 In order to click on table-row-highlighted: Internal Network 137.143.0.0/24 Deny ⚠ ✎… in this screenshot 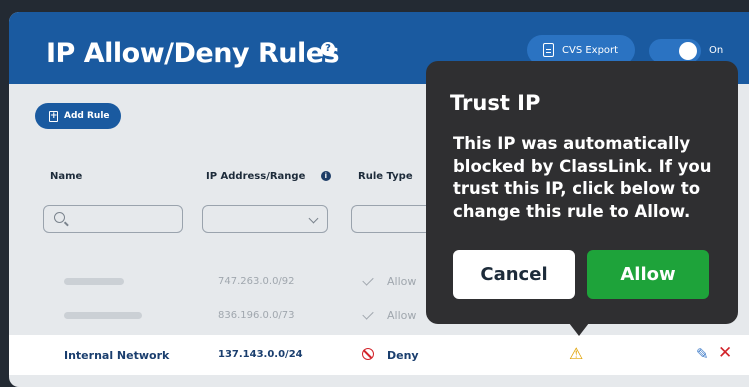, I will do `click(379, 355)`.